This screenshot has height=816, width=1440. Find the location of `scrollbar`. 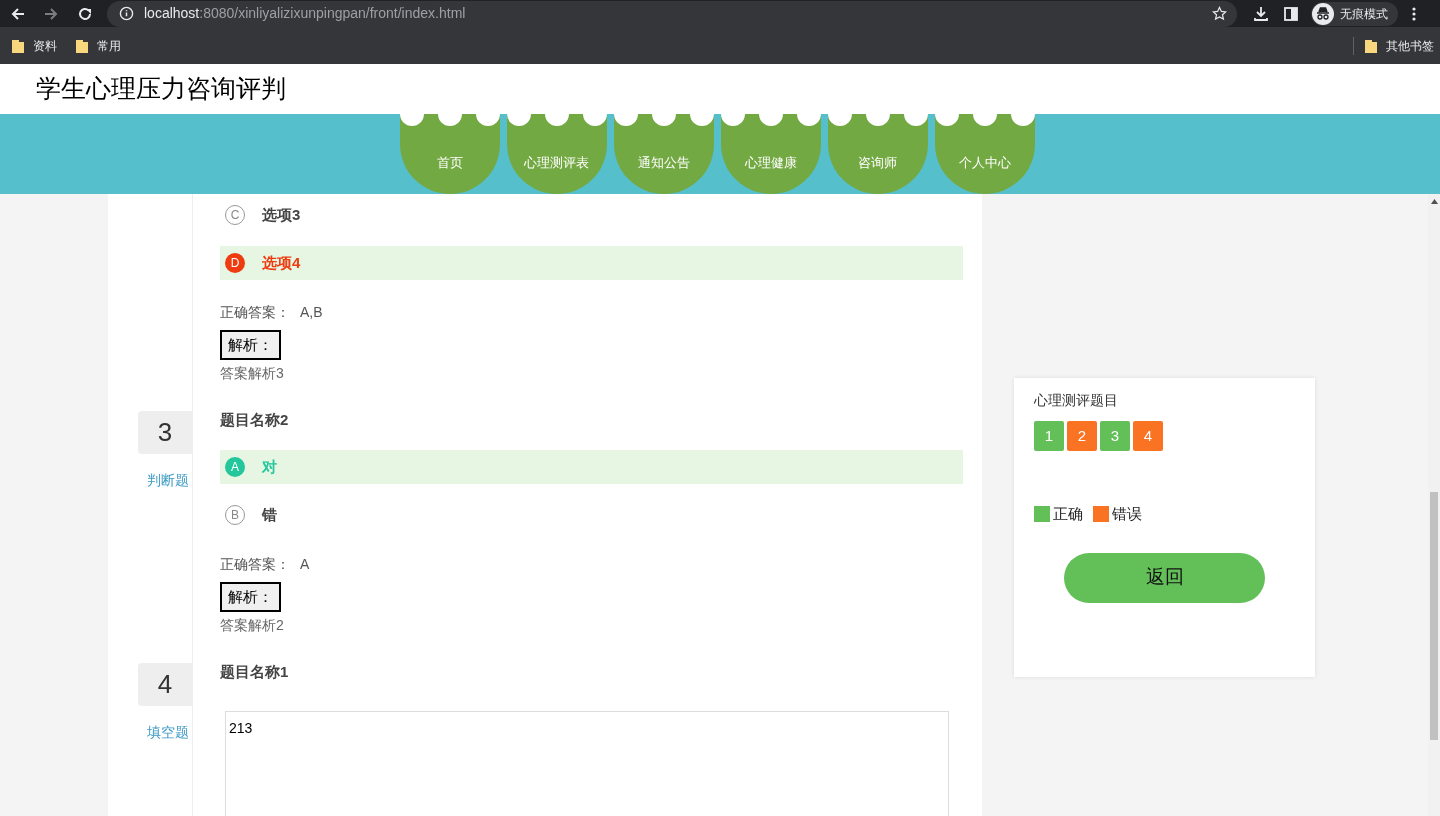

scrollbar is located at coordinates (1434, 505).